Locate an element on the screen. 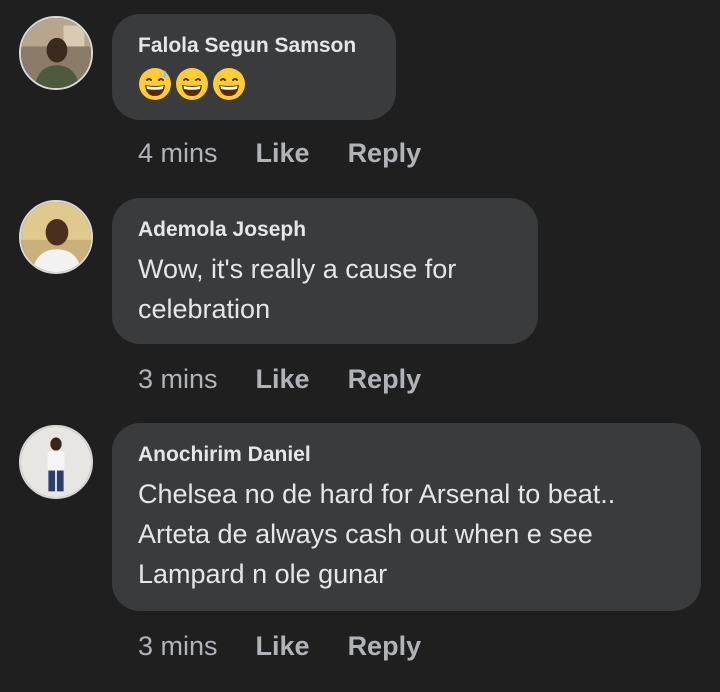 This screenshot has width=720, height=692. comment-meta: 4 mins Like Reply is located at coordinates (298, 153).